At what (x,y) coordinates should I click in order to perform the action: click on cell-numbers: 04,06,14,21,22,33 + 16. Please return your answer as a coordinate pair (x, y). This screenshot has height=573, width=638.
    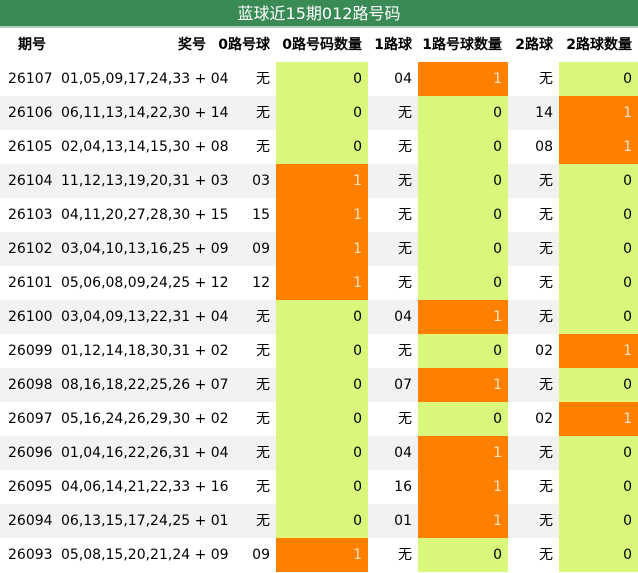
    Looking at the image, I should click on (145, 487).